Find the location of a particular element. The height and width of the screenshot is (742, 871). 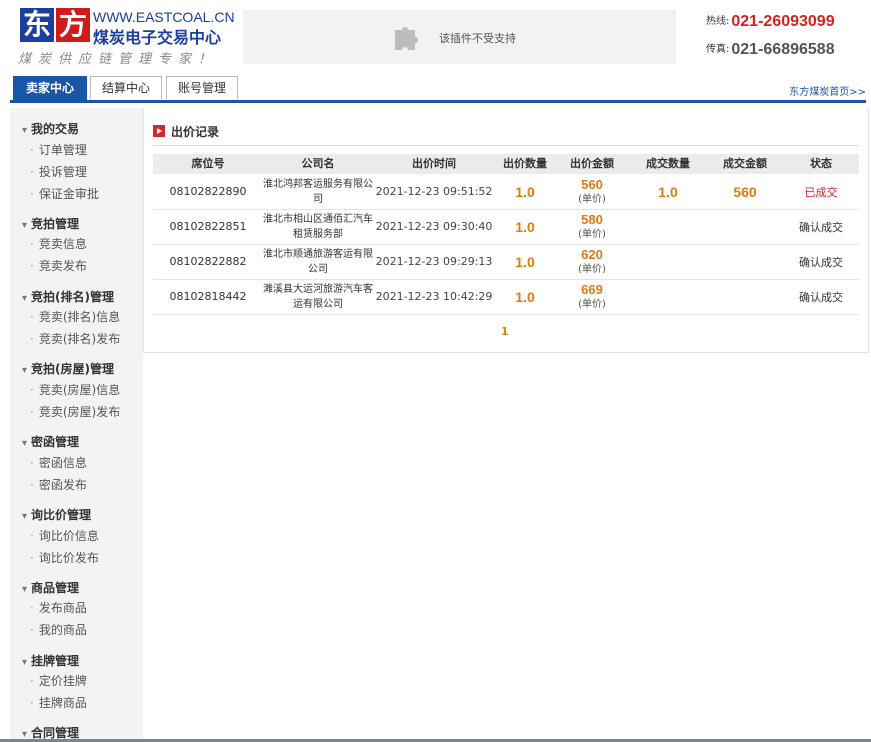

sidebar-item-publish-goods: 发布商品 is located at coordinates (58, 607).